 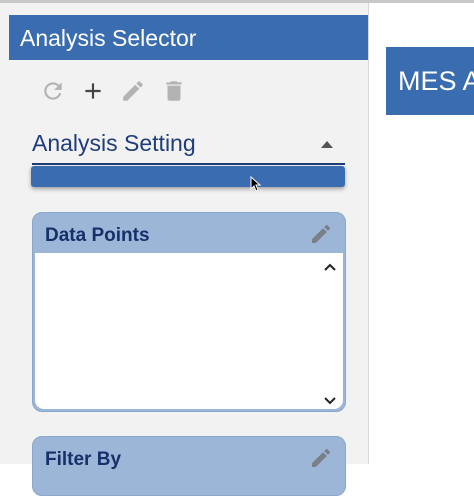 What do you see at coordinates (256, 186) in the screenshot?
I see `mouse-cursor-icon` at bounding box center [256, 186].